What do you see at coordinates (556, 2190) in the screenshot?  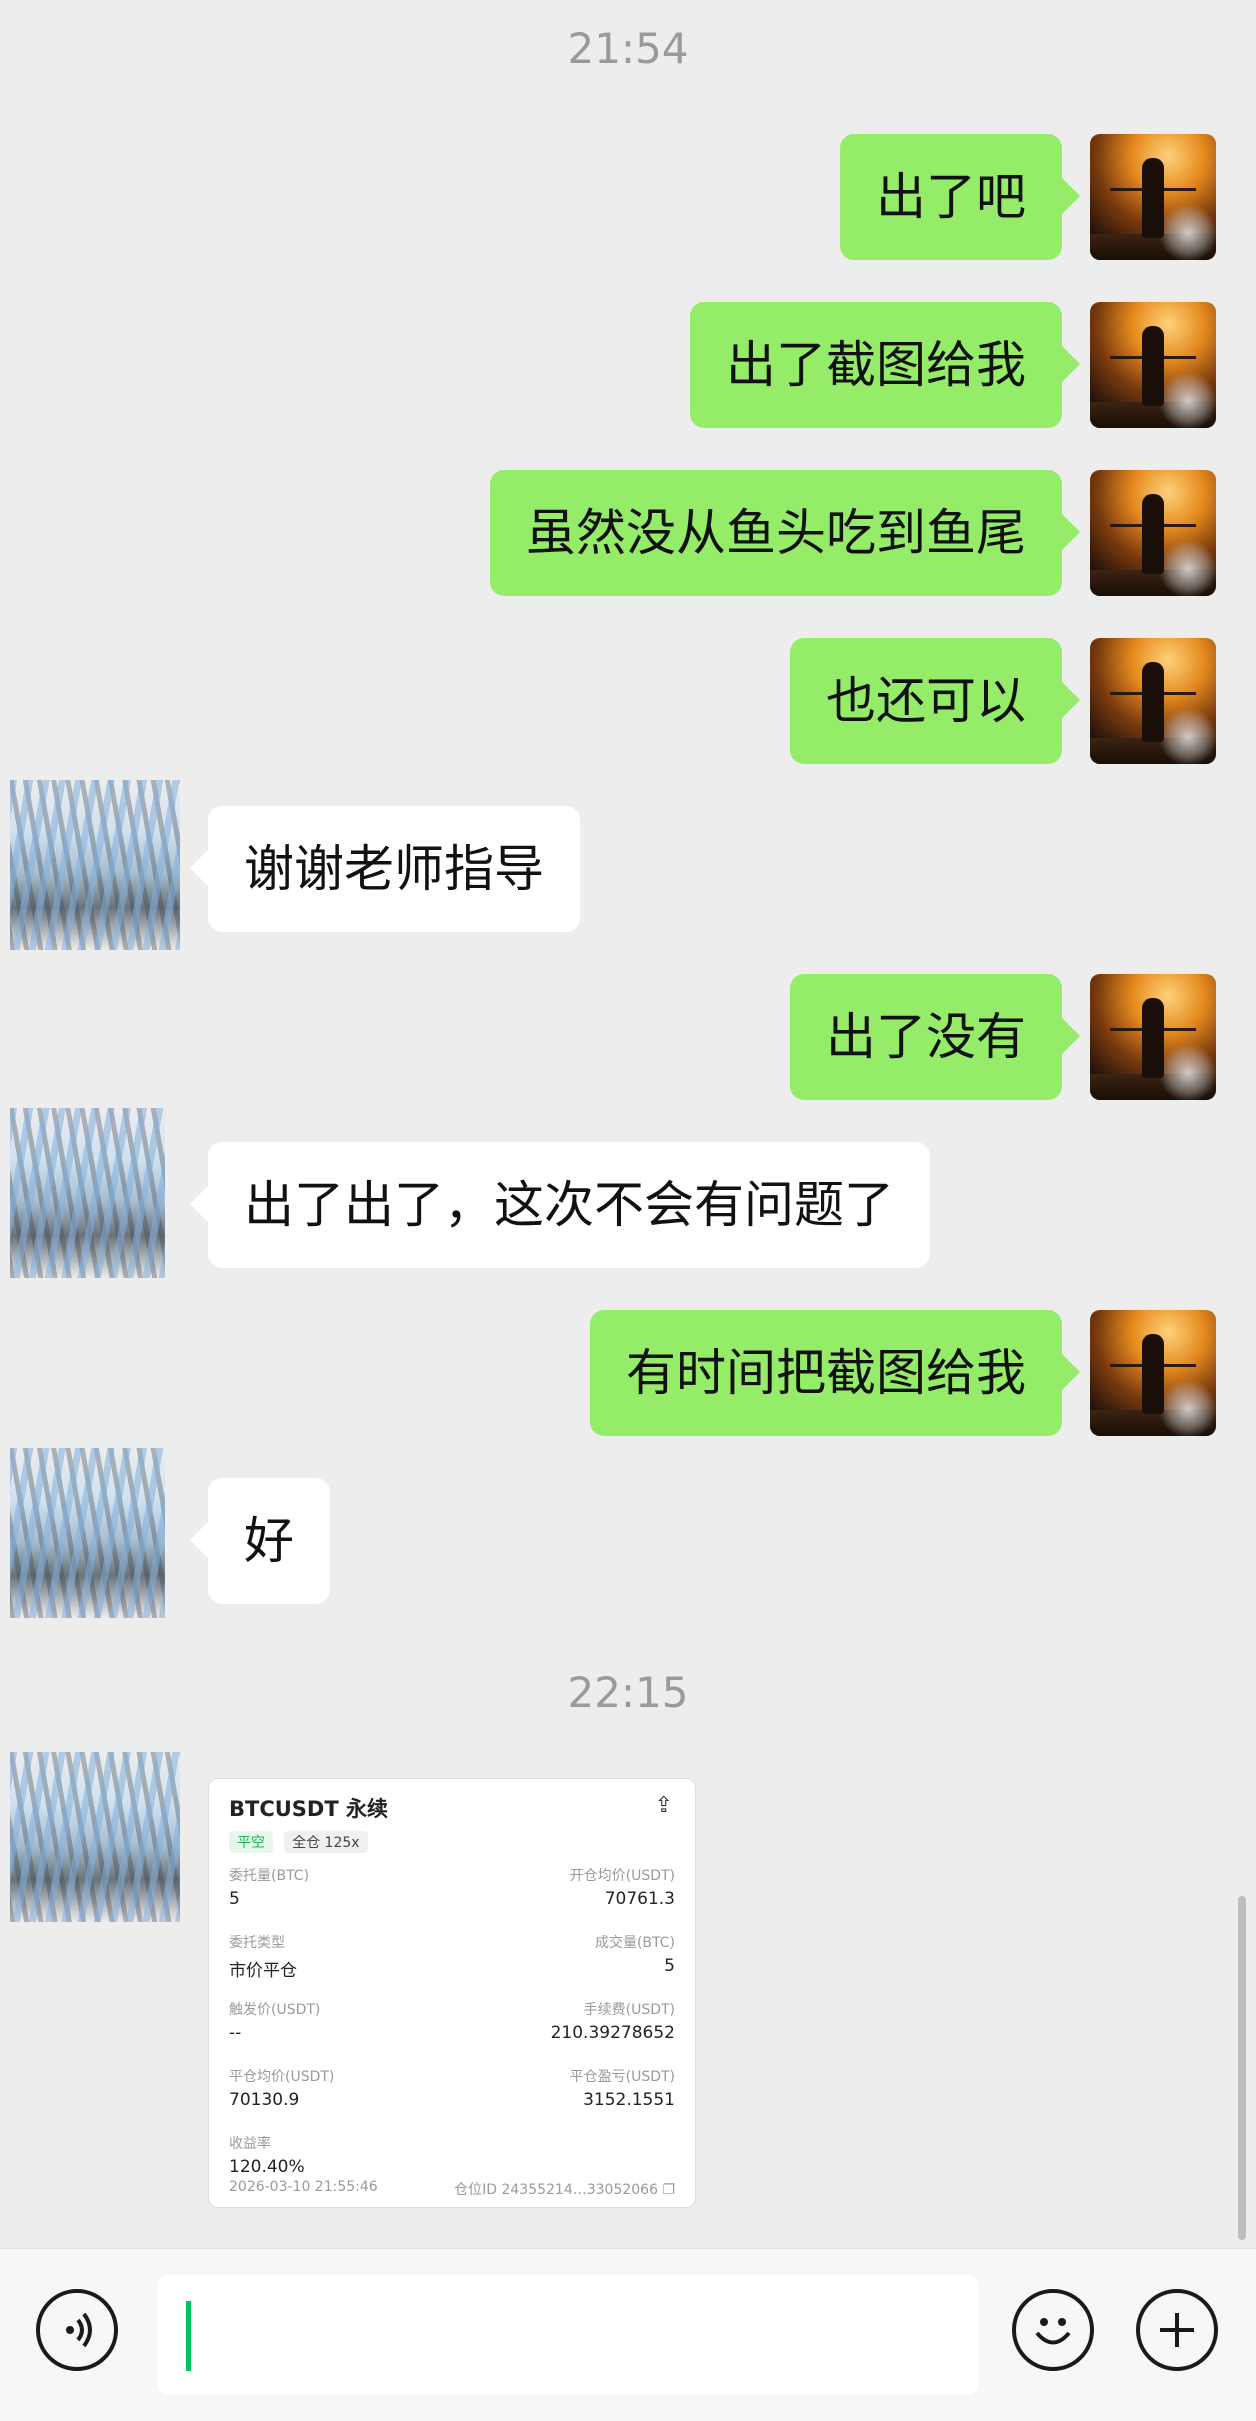 I see `position-id: 仓位ID 24355214…33052066` at bounding box center [556, 2190].